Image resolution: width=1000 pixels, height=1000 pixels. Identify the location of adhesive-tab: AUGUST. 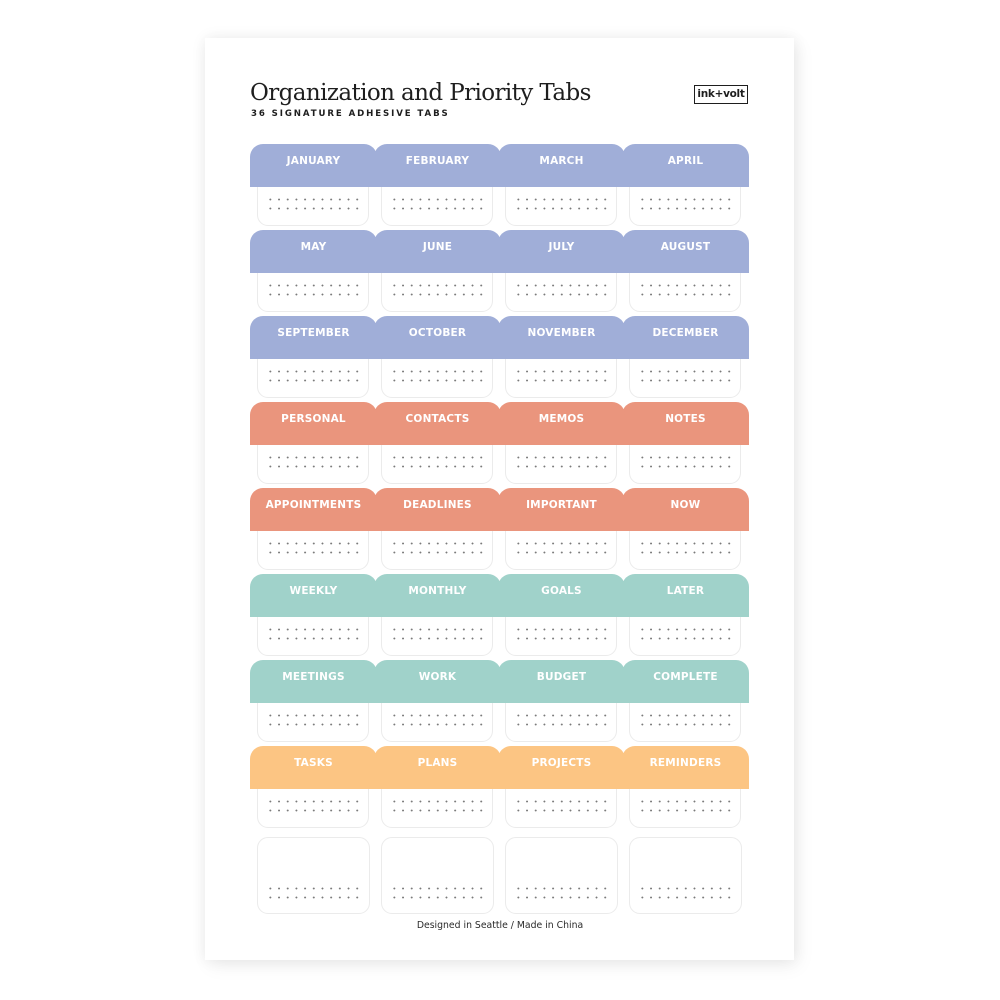
(685, 271).